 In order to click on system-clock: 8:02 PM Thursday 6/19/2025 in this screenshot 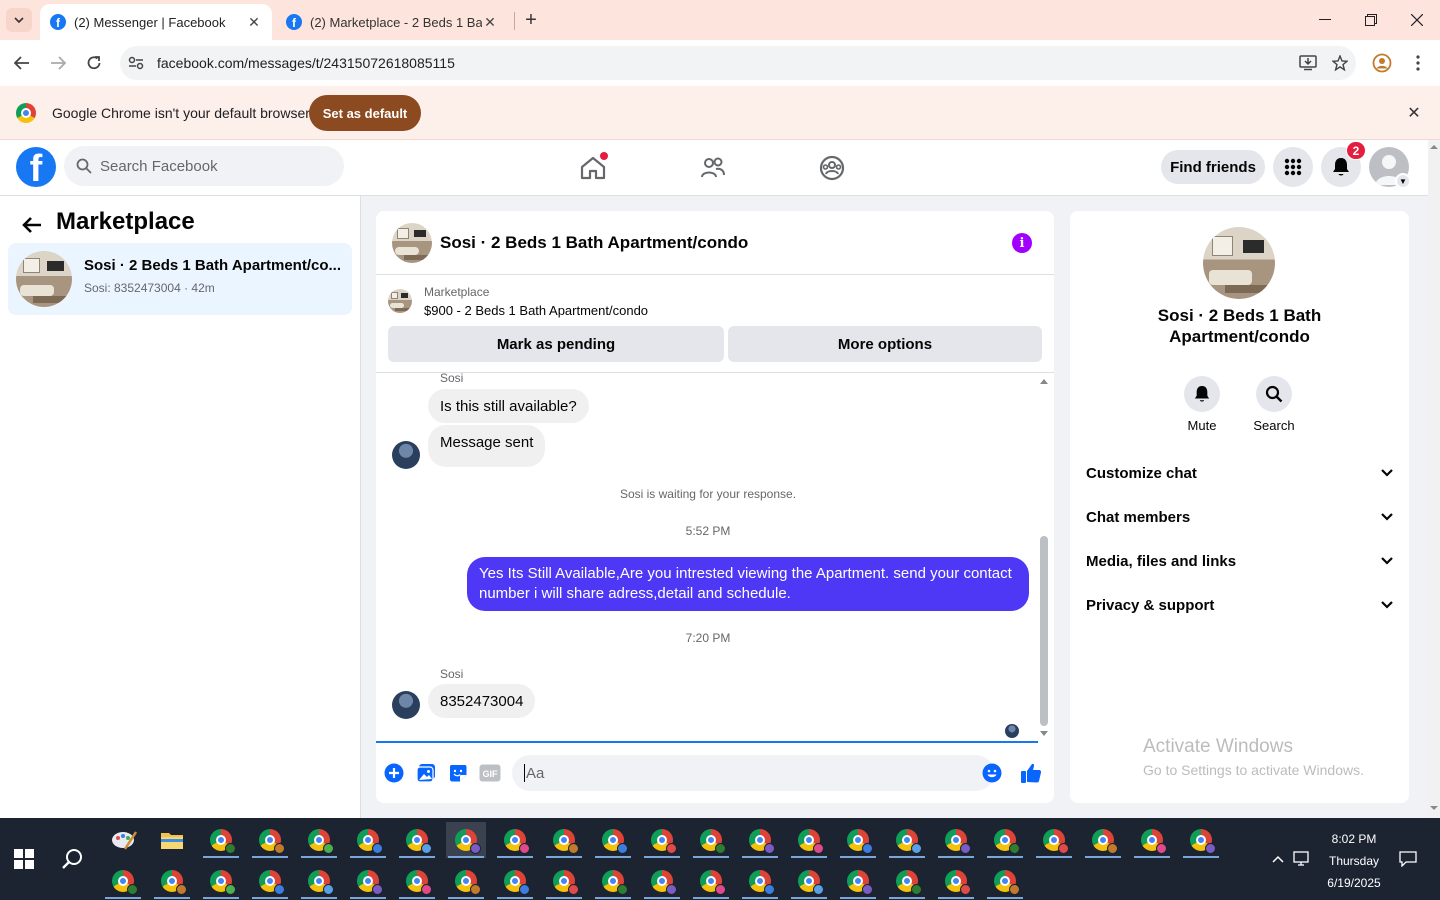, I will do `click(1354, 861)`.